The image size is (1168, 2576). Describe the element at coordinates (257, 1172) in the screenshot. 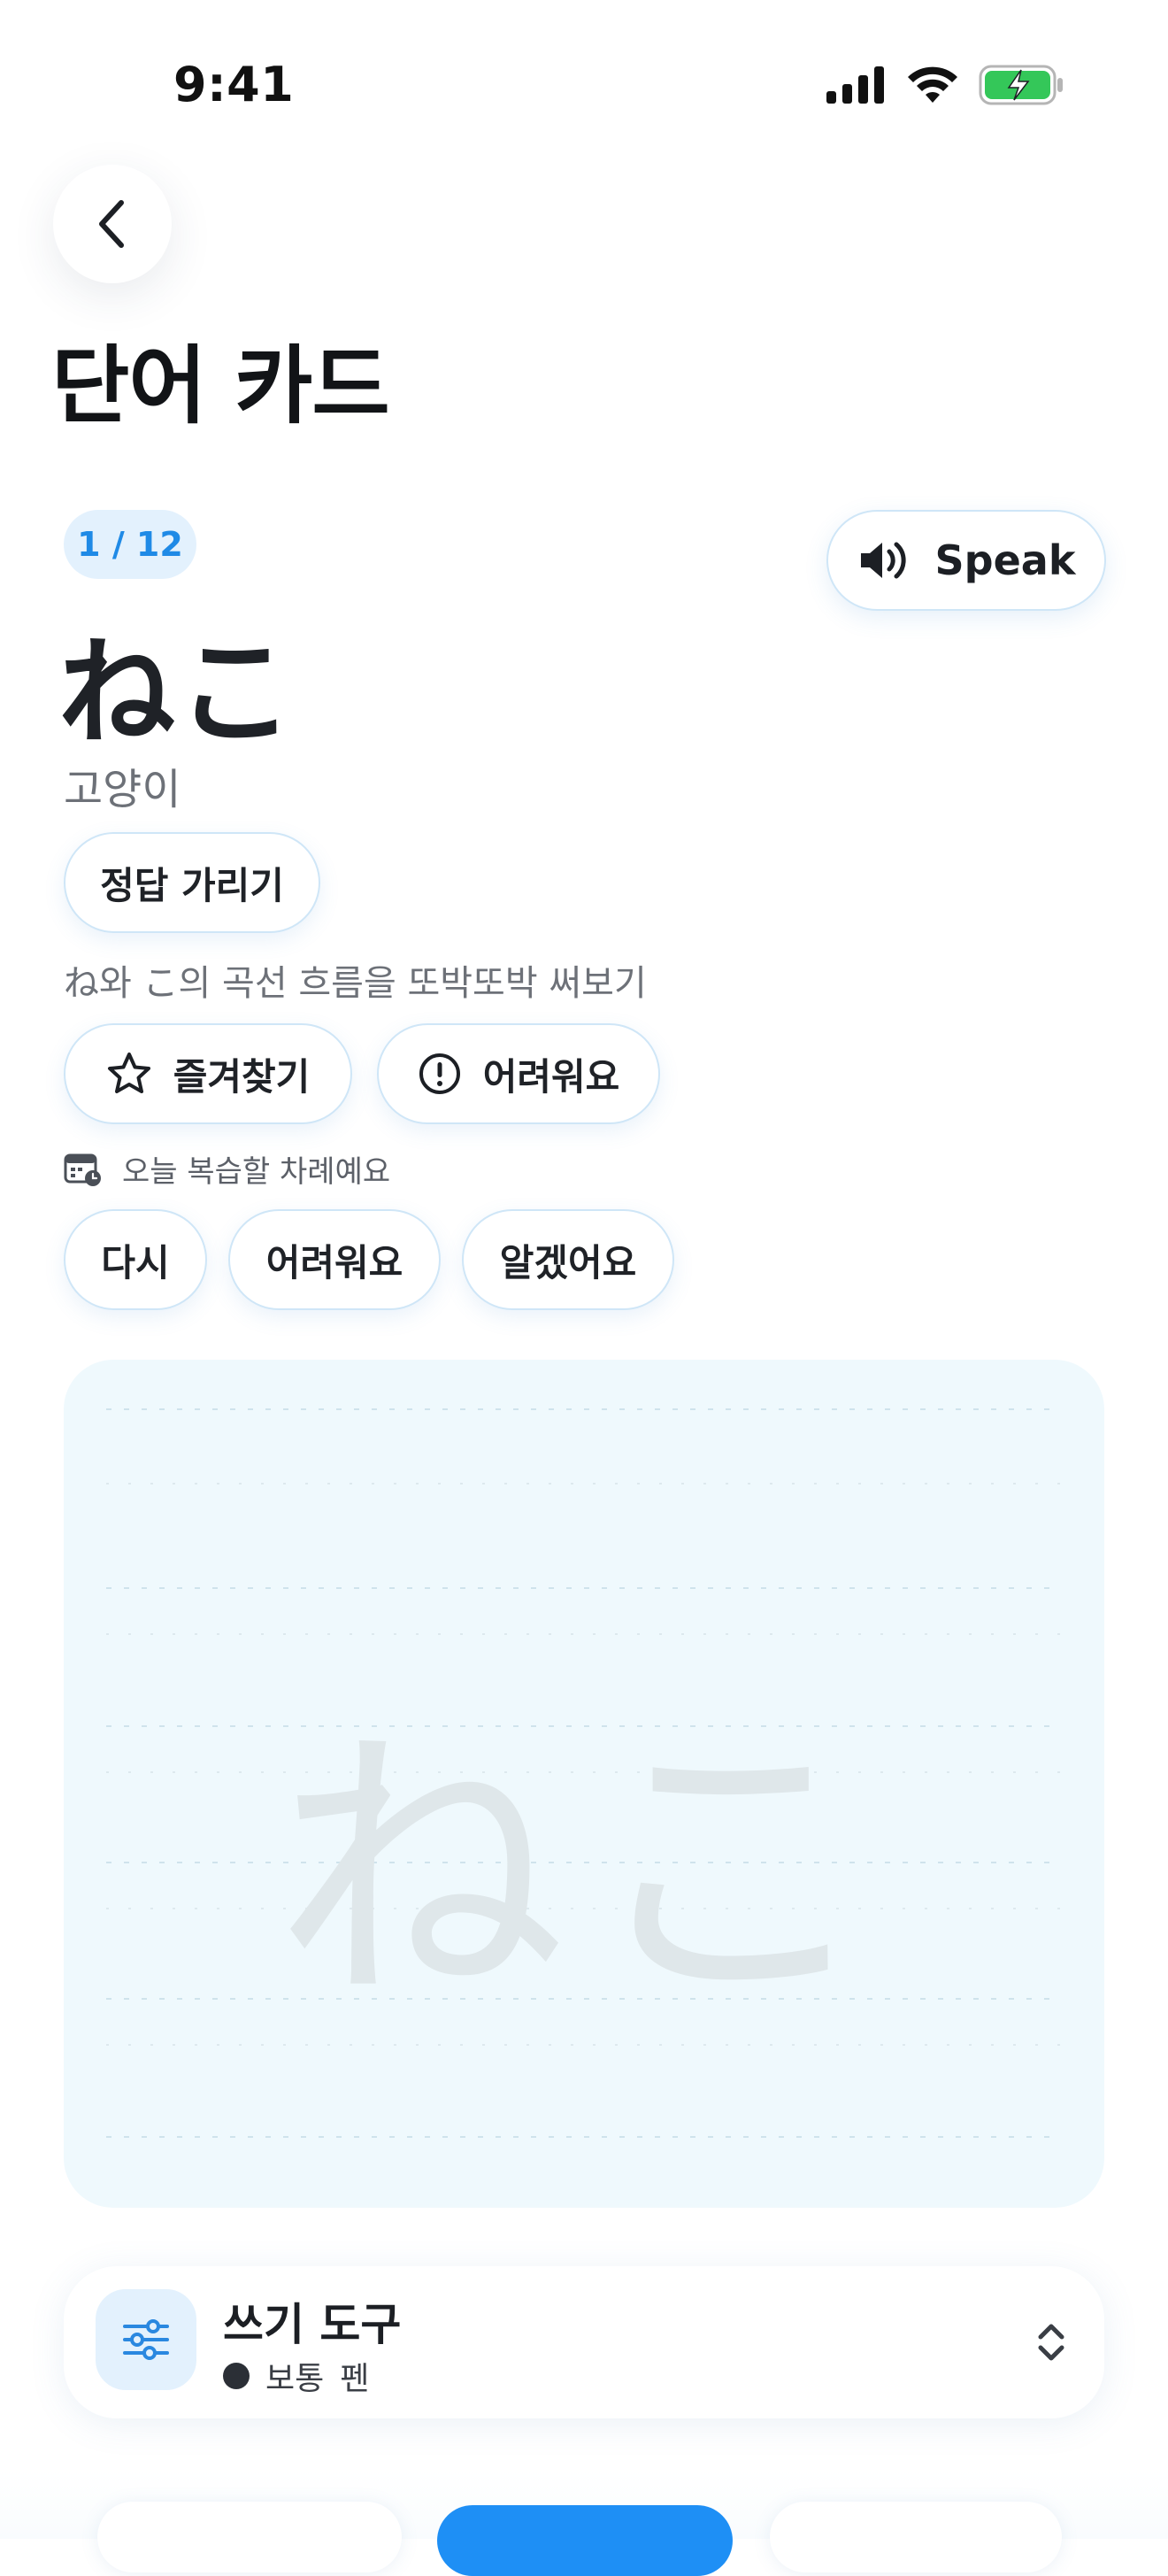

I see `review-note-text: 오늘 복습할 차례예요` at that location.